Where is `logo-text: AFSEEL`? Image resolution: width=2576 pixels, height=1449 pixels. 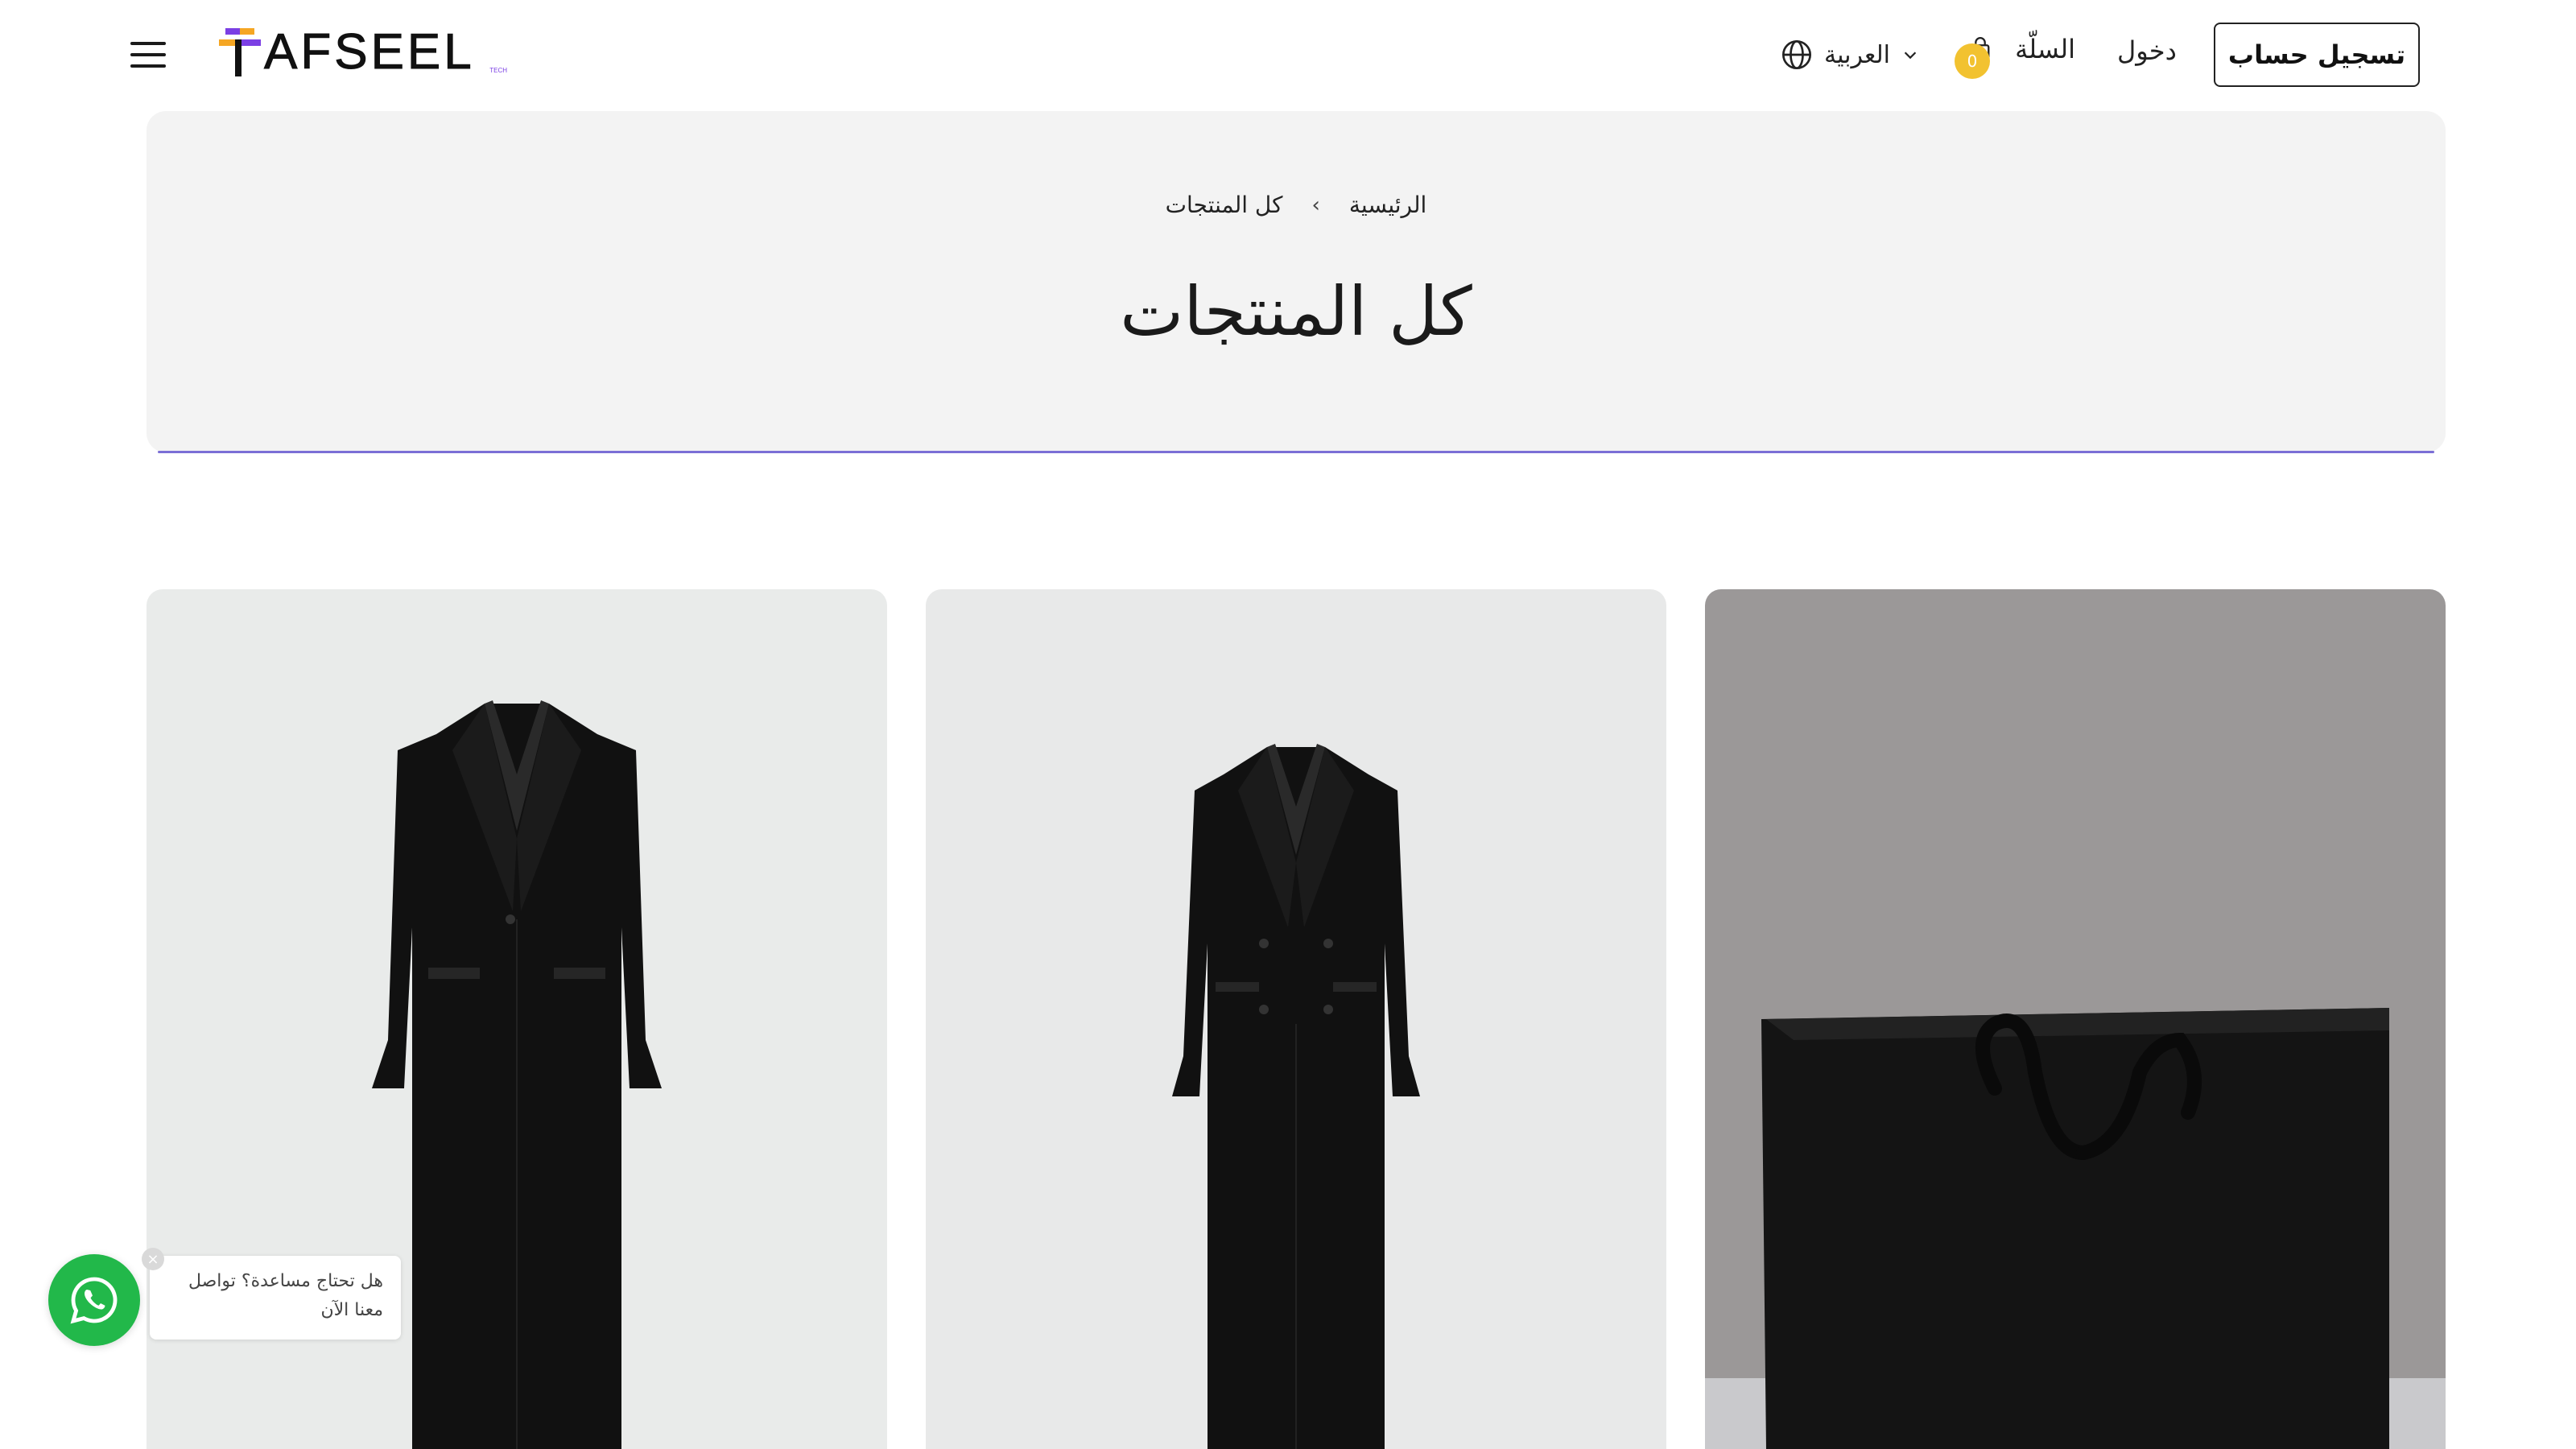
logo-text: AFSEEL is located at coordinates (369, 52).